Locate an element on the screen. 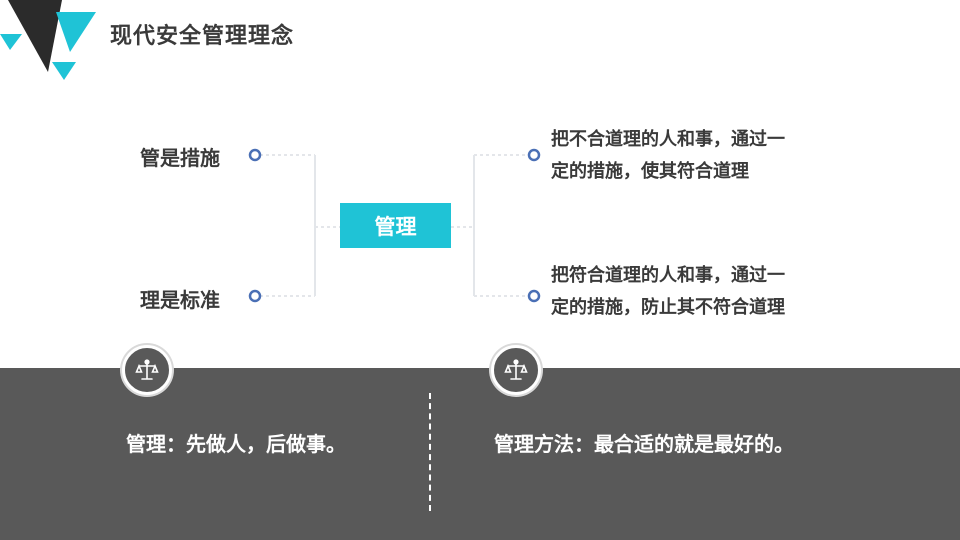  left-item-measures: 管是措施 is located at coordinates (180, 158).